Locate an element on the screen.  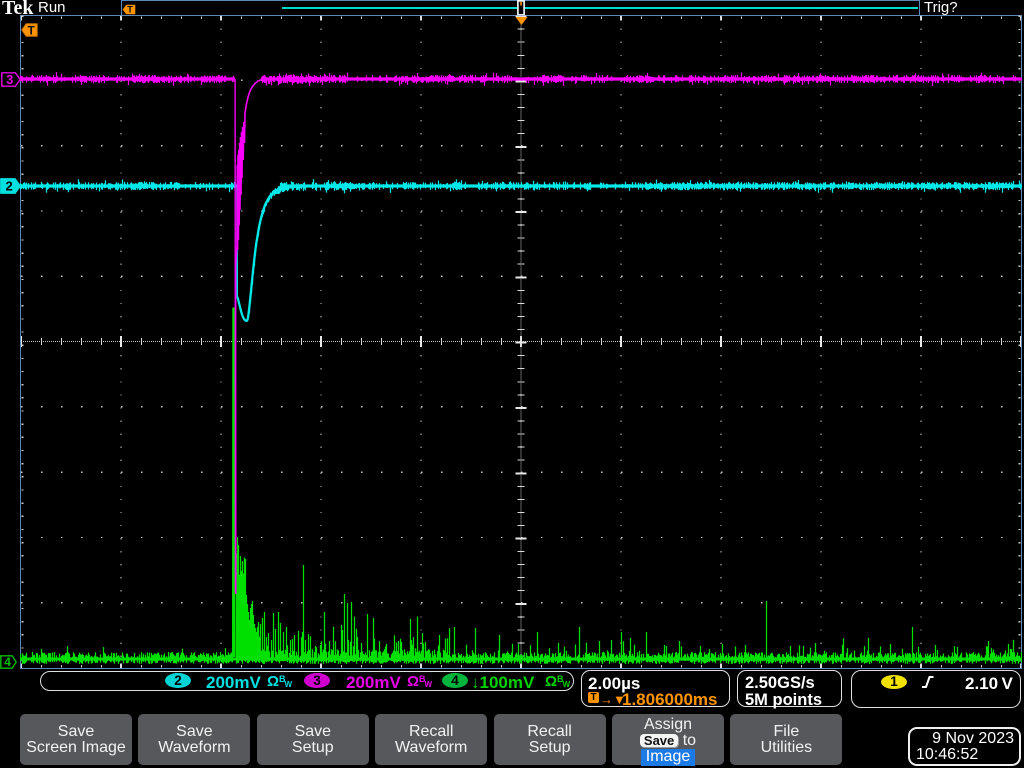
svg-text: 4 is located at coordinates (7, 662).